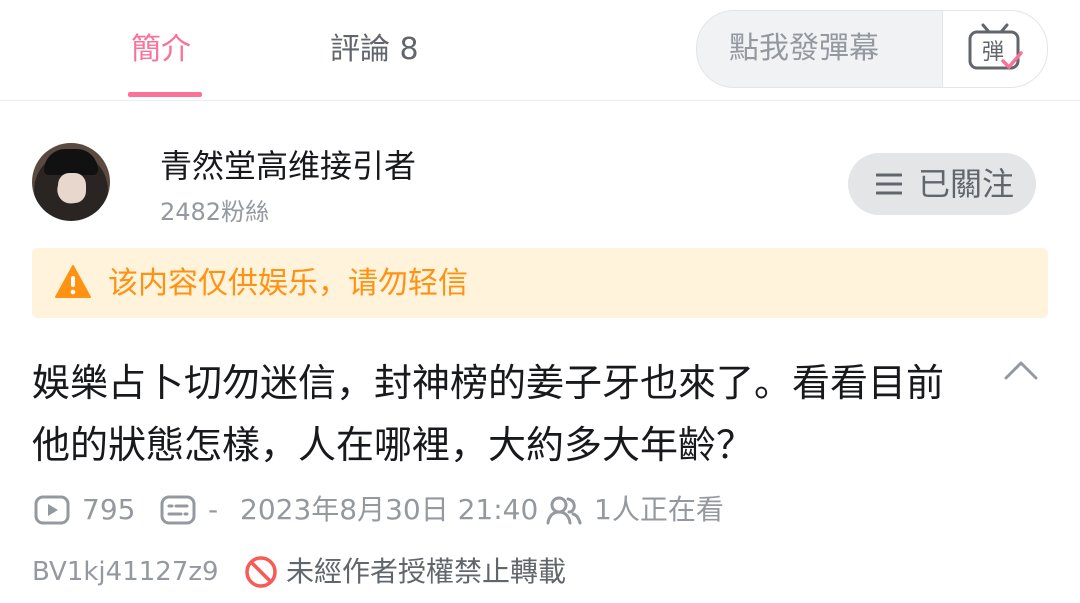  What do you see at coordinates (659, 509) in the screenshot?
I see `watching-count-value: 1人正在看` at bounding box center [659, 509].